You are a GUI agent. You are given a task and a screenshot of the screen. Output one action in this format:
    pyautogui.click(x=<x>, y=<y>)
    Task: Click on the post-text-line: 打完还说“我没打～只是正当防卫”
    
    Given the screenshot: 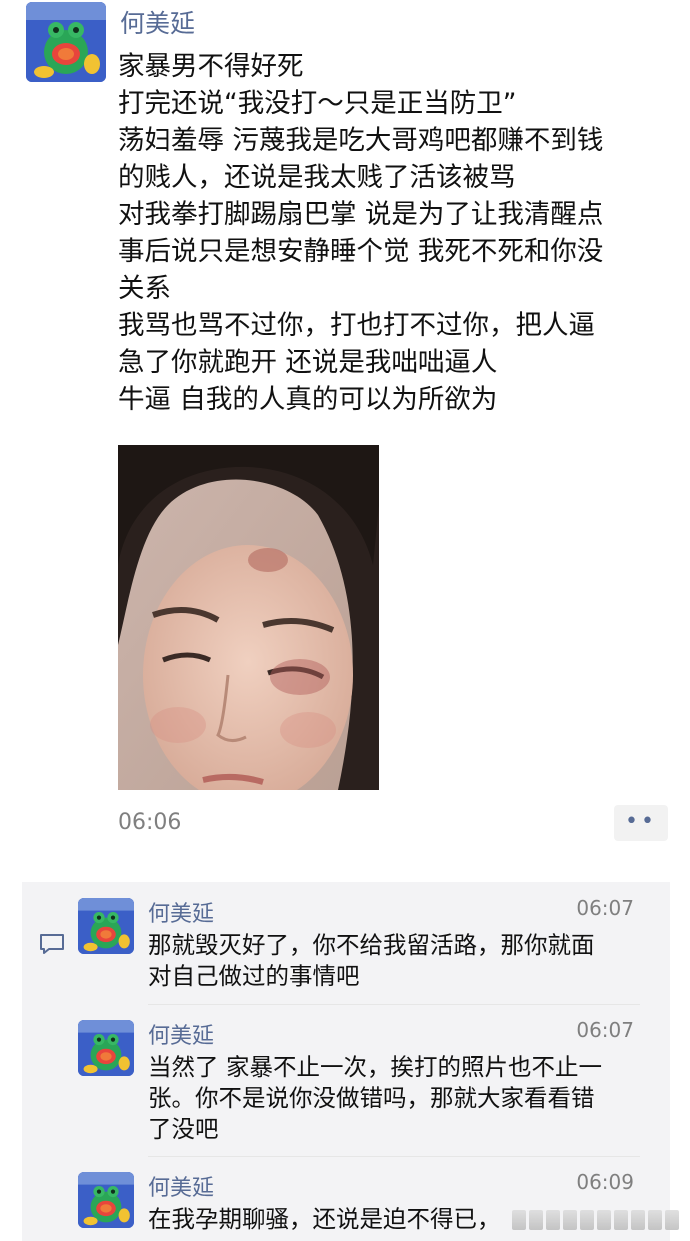 What is the action you would take?
    pyautogui.click(x=317, y=103)
    